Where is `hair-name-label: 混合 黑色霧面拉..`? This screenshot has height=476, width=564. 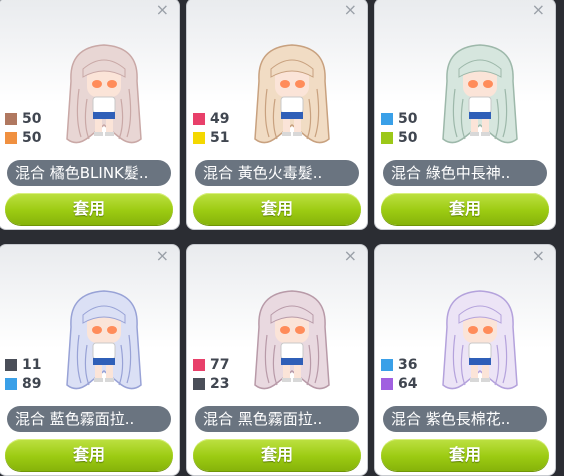
hair-name-label: 混合 黑色霧面拉.. is located at coordinates (277, 419).